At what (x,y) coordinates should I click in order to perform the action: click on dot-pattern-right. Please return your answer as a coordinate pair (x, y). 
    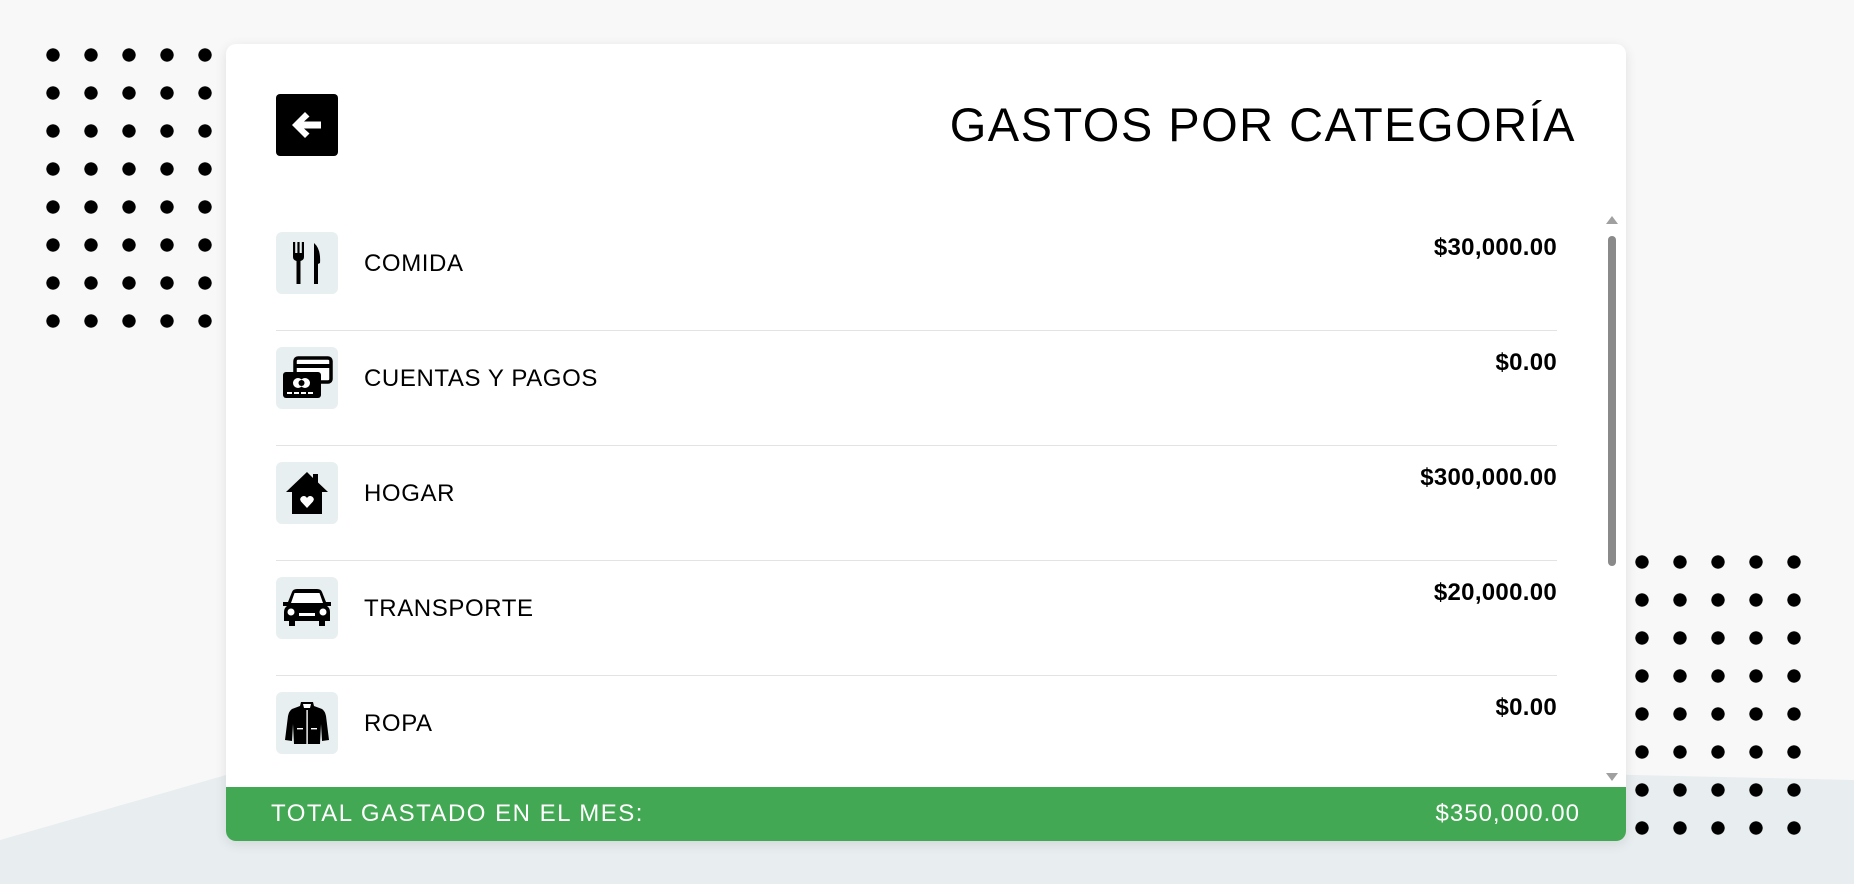
    Looking at the image, I should click on (1718, 695).